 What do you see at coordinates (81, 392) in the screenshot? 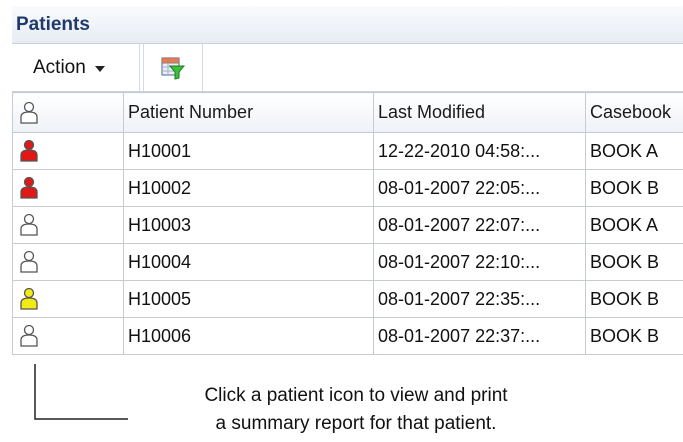
I see `callout-line` at bounding box center [81, 392].